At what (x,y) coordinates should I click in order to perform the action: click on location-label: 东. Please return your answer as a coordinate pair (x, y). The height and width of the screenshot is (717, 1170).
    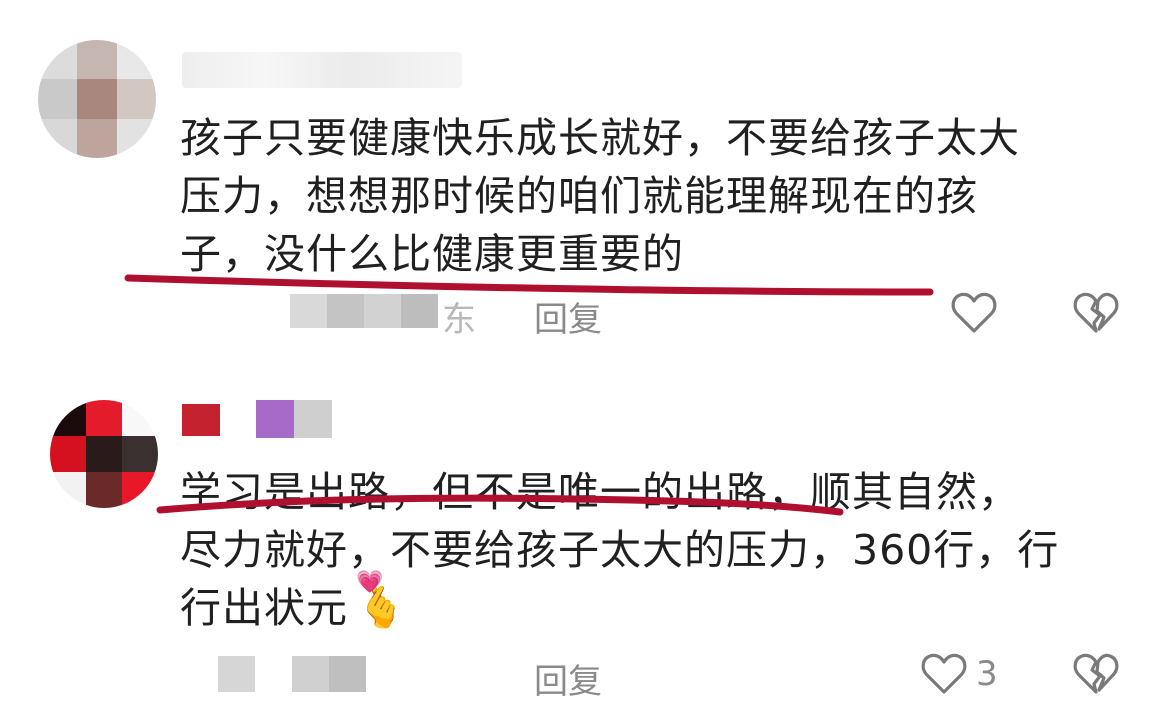
    Looking at the image, I should click on (459, 320).